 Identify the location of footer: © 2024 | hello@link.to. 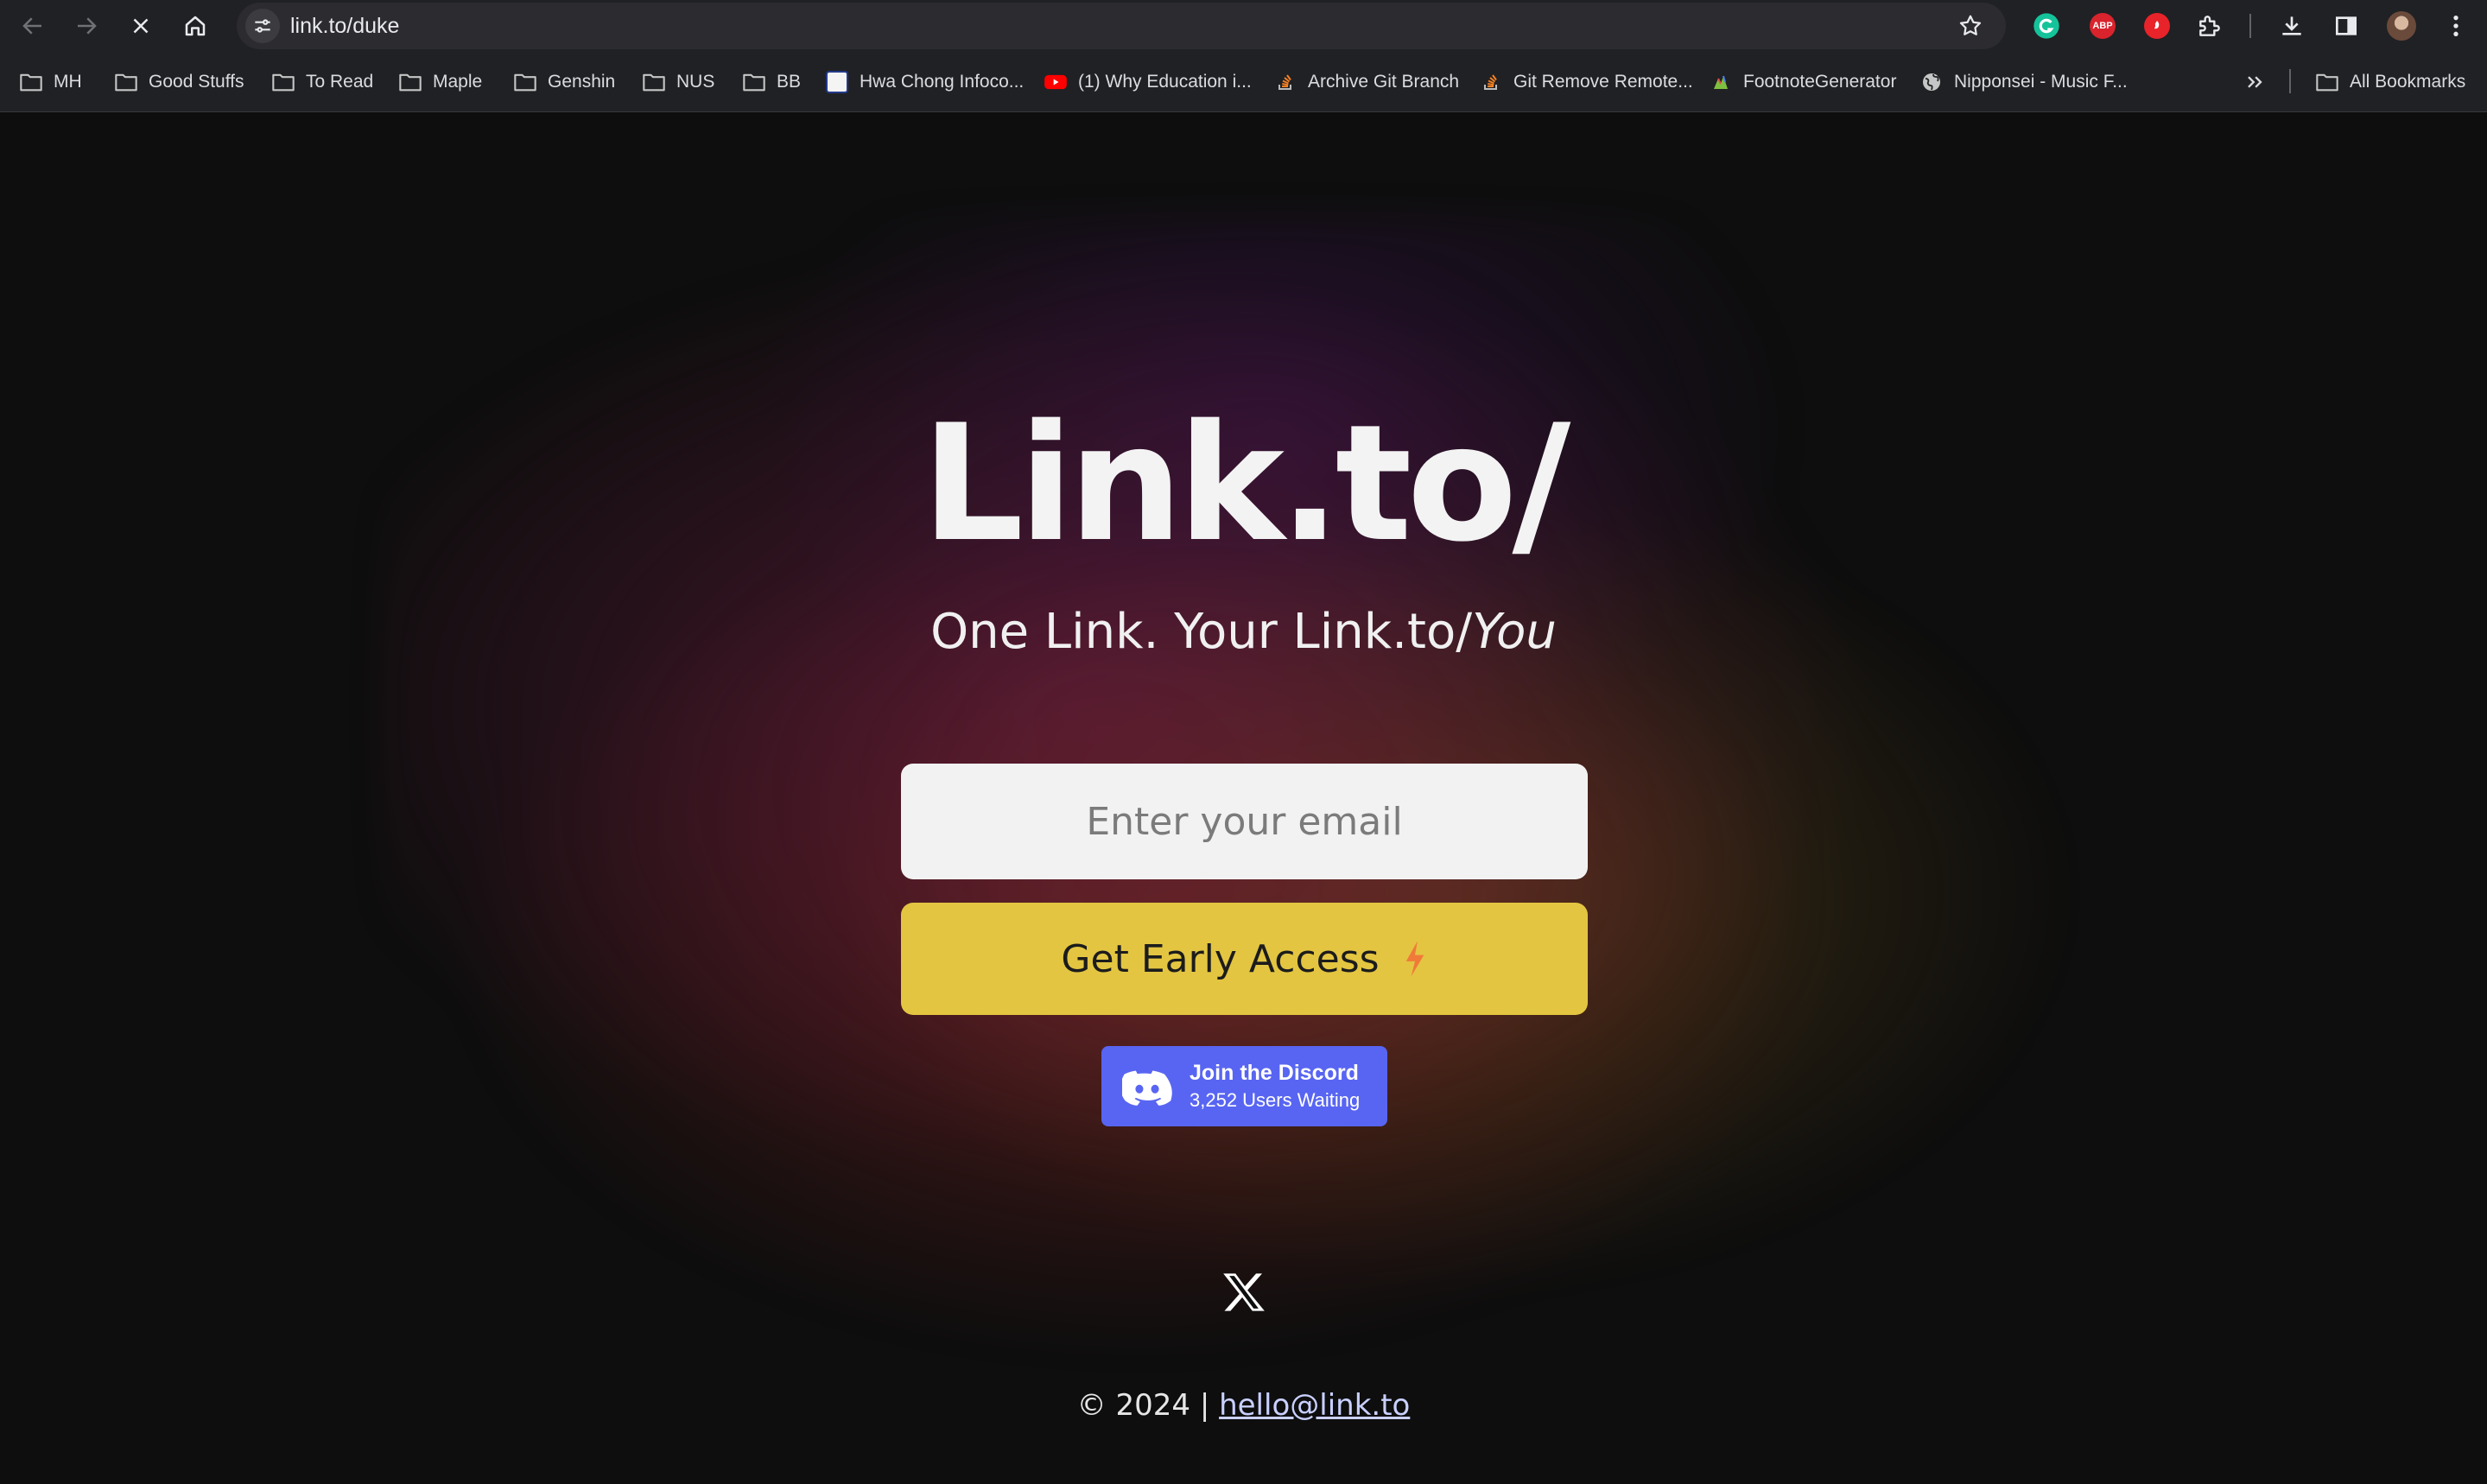
(1243, 1405).